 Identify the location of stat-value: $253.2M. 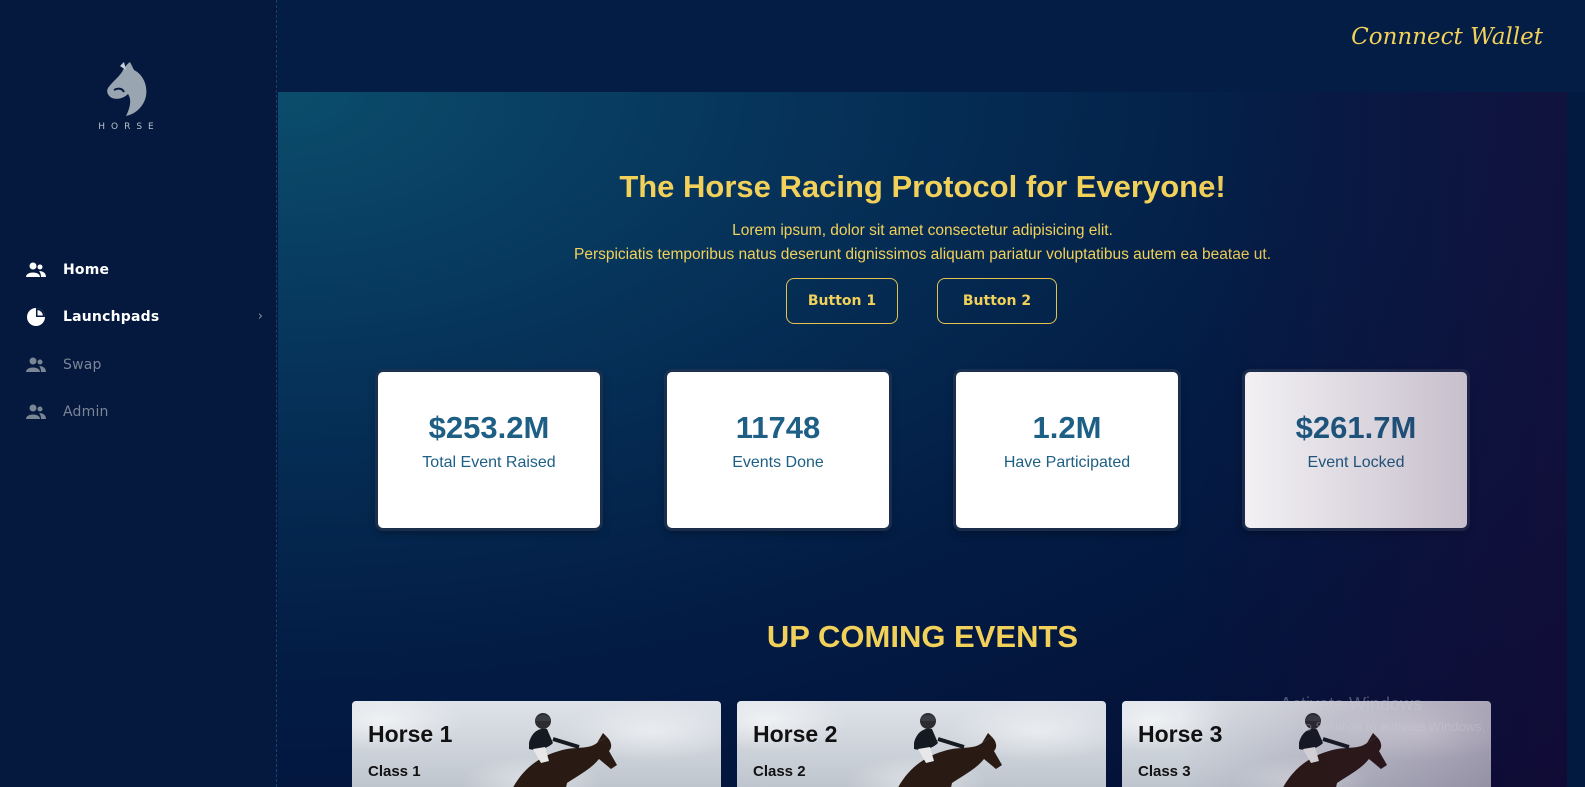
(489, 427).